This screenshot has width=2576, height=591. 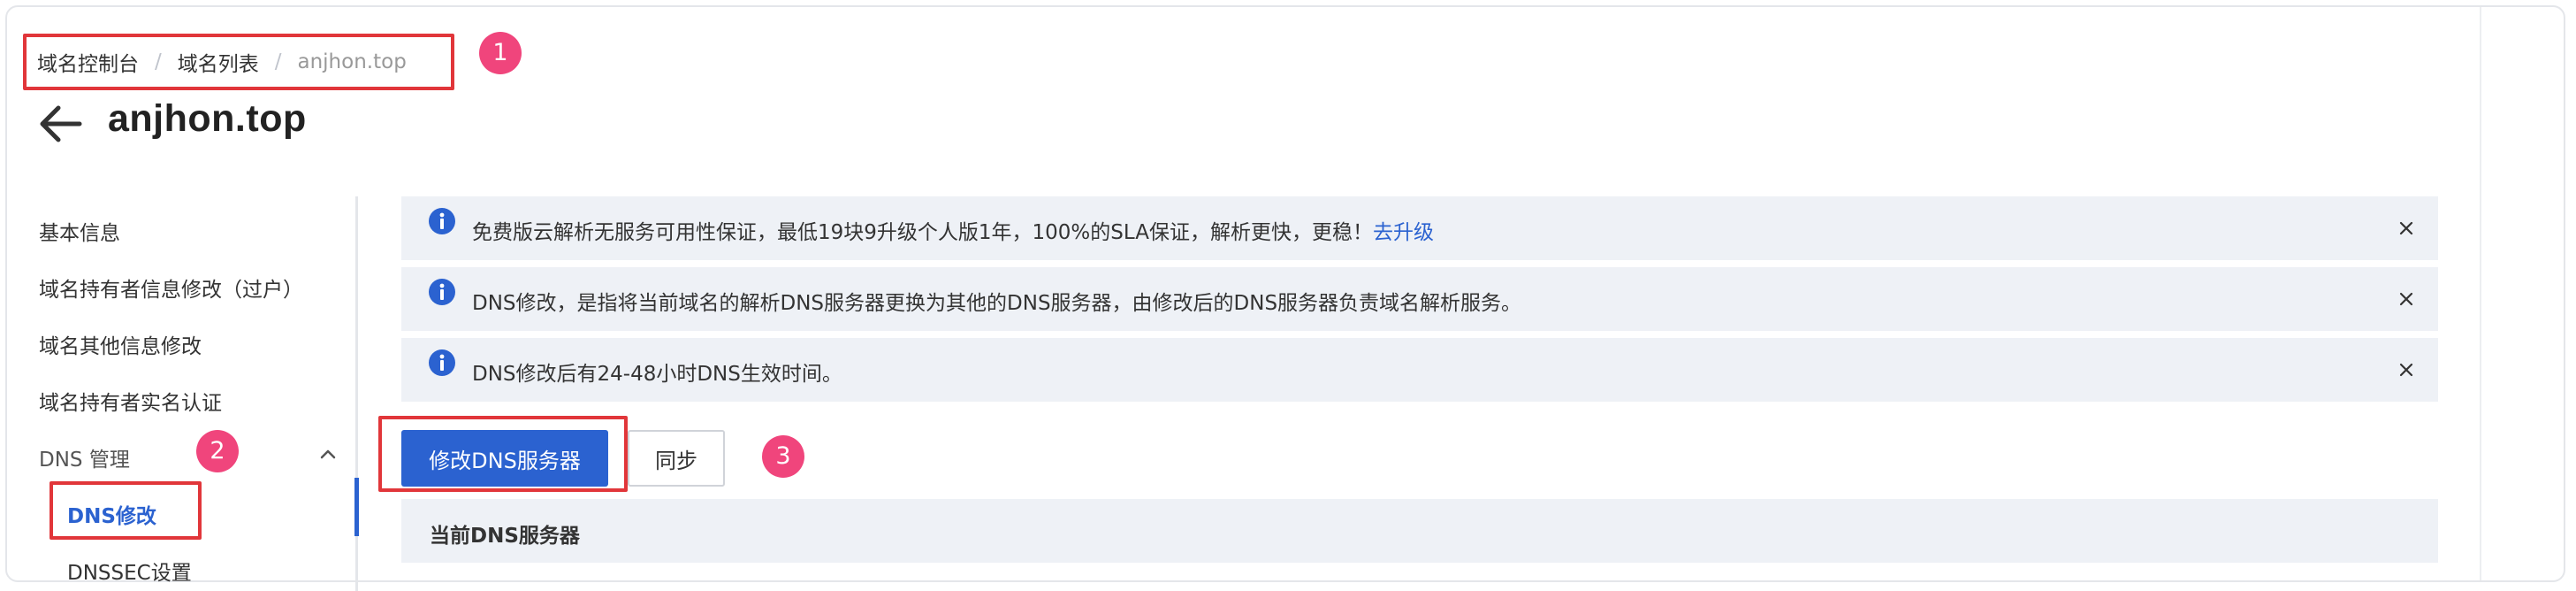 What do you see at coordinates (783, 457) in the screenshot?
I see `annotation-badge-3: 3` at bounding box center [783, 457].